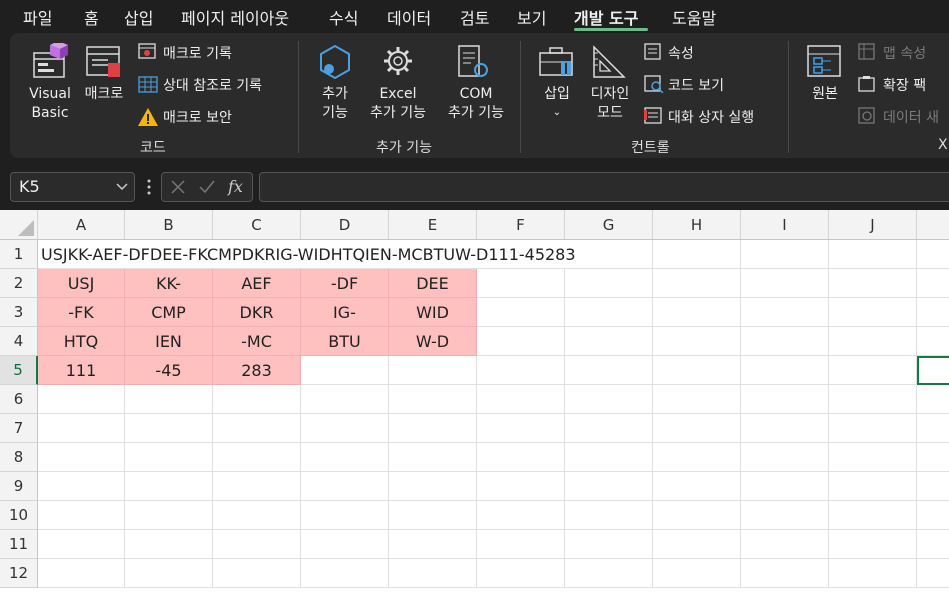 Image resolution: width=949 pixels, height=602 pixels. What do you see at coordinates (825, 94) in the screenshot?
I see `xml-source-button: 원본` at bounding box center [825, 94].